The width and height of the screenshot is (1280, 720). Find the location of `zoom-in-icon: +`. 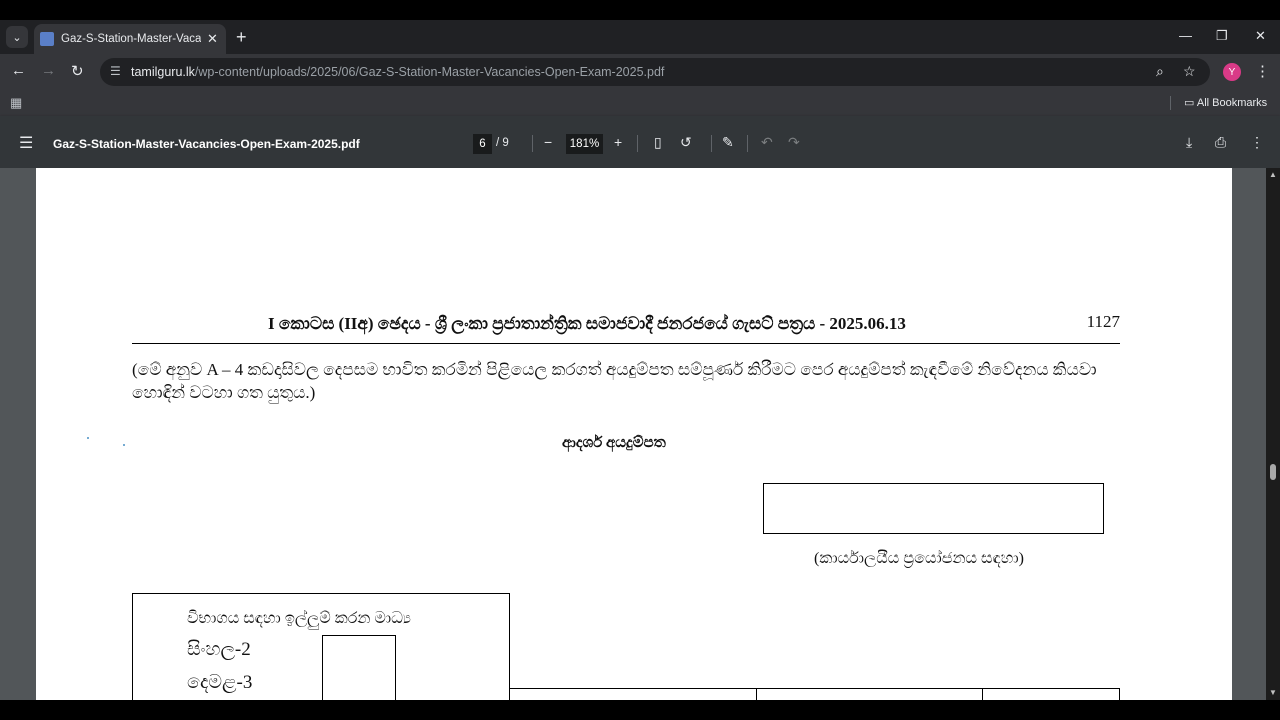

zoom-in-icon: + is located at coordinates (618, 142).